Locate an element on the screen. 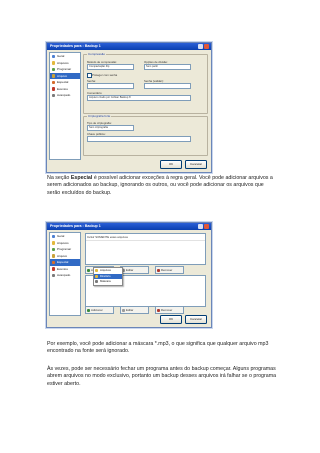  crypto-type-select: Sem criptografia is located at coordinates (110, 128).